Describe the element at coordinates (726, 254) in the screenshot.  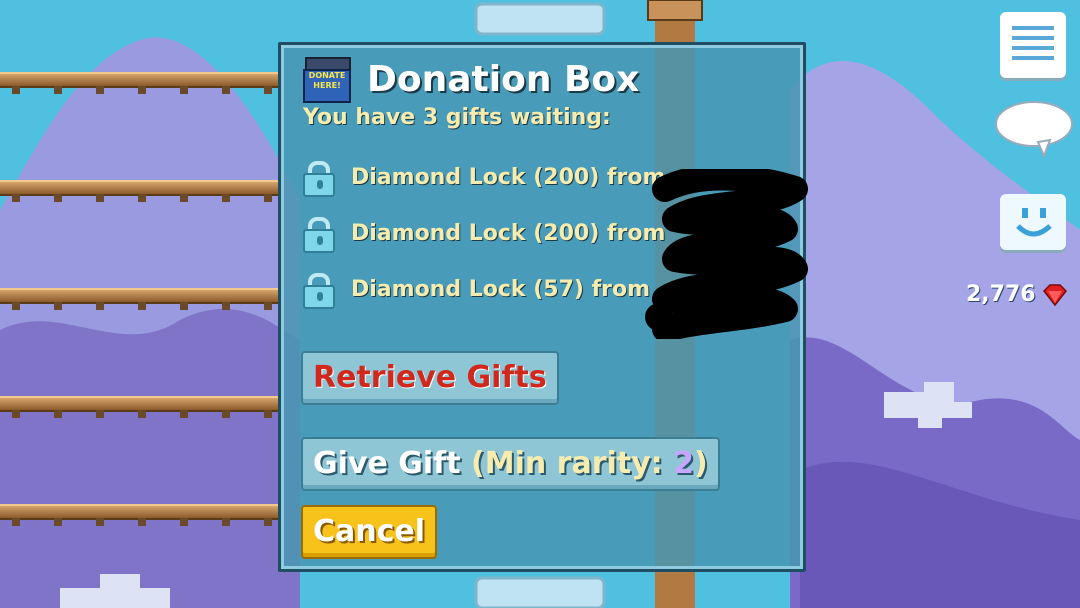
I see `redaction-scribble` at that location.